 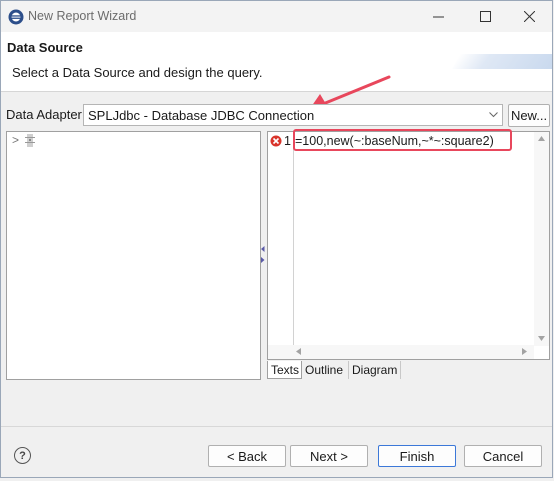 What do you see at coordinates (417, 456) in the screenshot?
I see `finish-button: Finish` at bounding box center [417, 456].